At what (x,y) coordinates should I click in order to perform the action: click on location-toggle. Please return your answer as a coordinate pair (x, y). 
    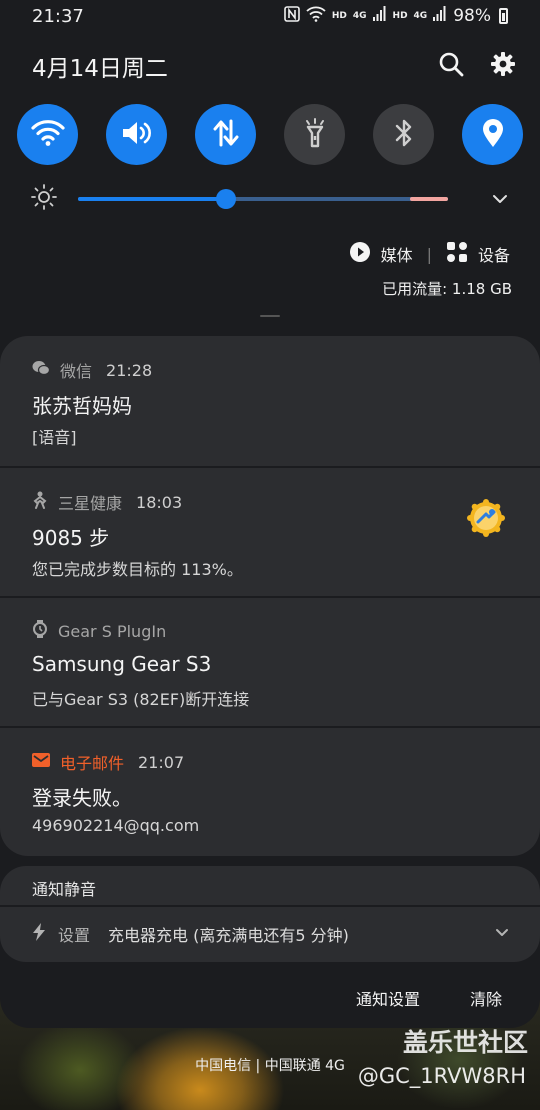
    Looking at the image, I should click on (492, 134).